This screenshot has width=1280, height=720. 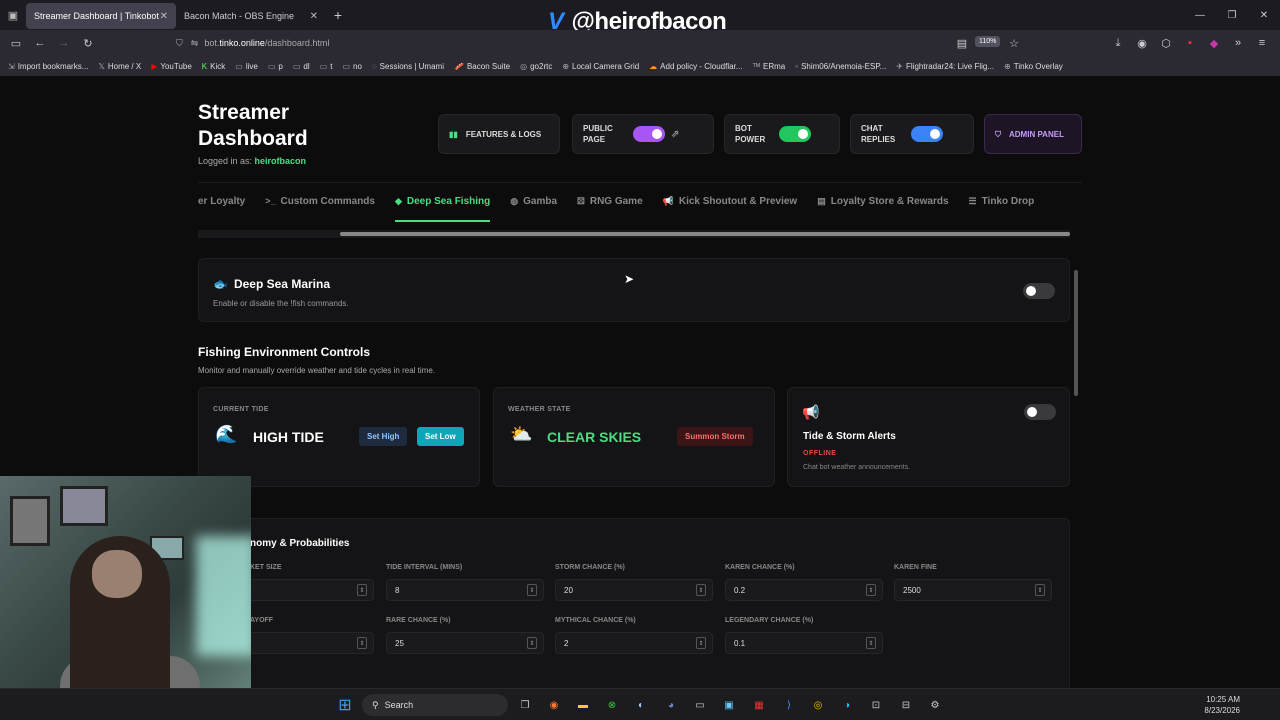 What do you see at coordinates (634, 590) in the screenshot?
I see `storm-chance-input: 20 ⇕` at bounding box center [634, 590].